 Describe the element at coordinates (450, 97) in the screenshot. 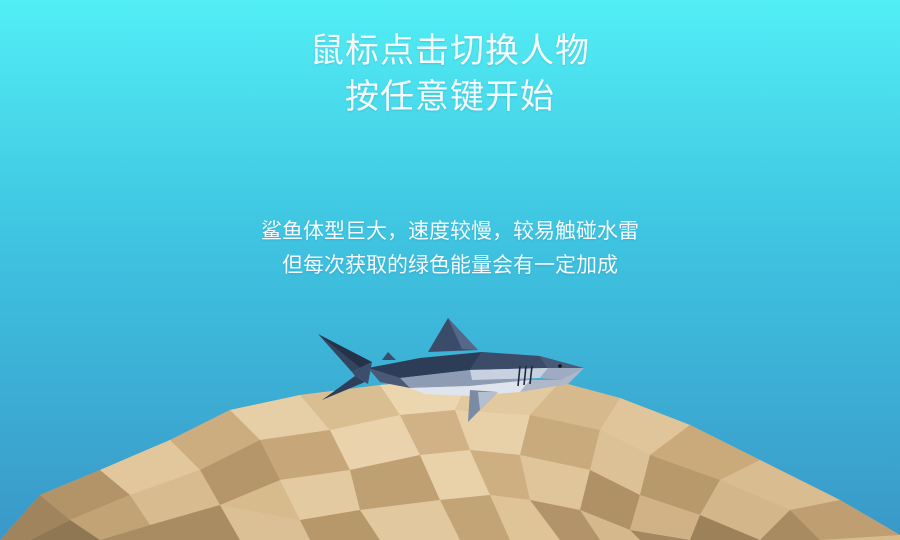

I see `title-line-press-start: 按任意键开始` at that location.